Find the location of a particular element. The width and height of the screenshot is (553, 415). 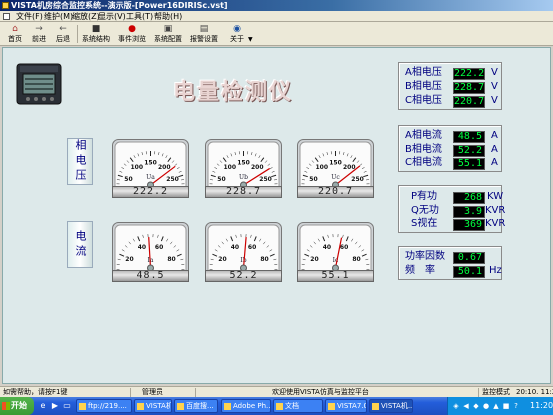

gauge-tick-label: 50 is located at coordinates (313, 179).